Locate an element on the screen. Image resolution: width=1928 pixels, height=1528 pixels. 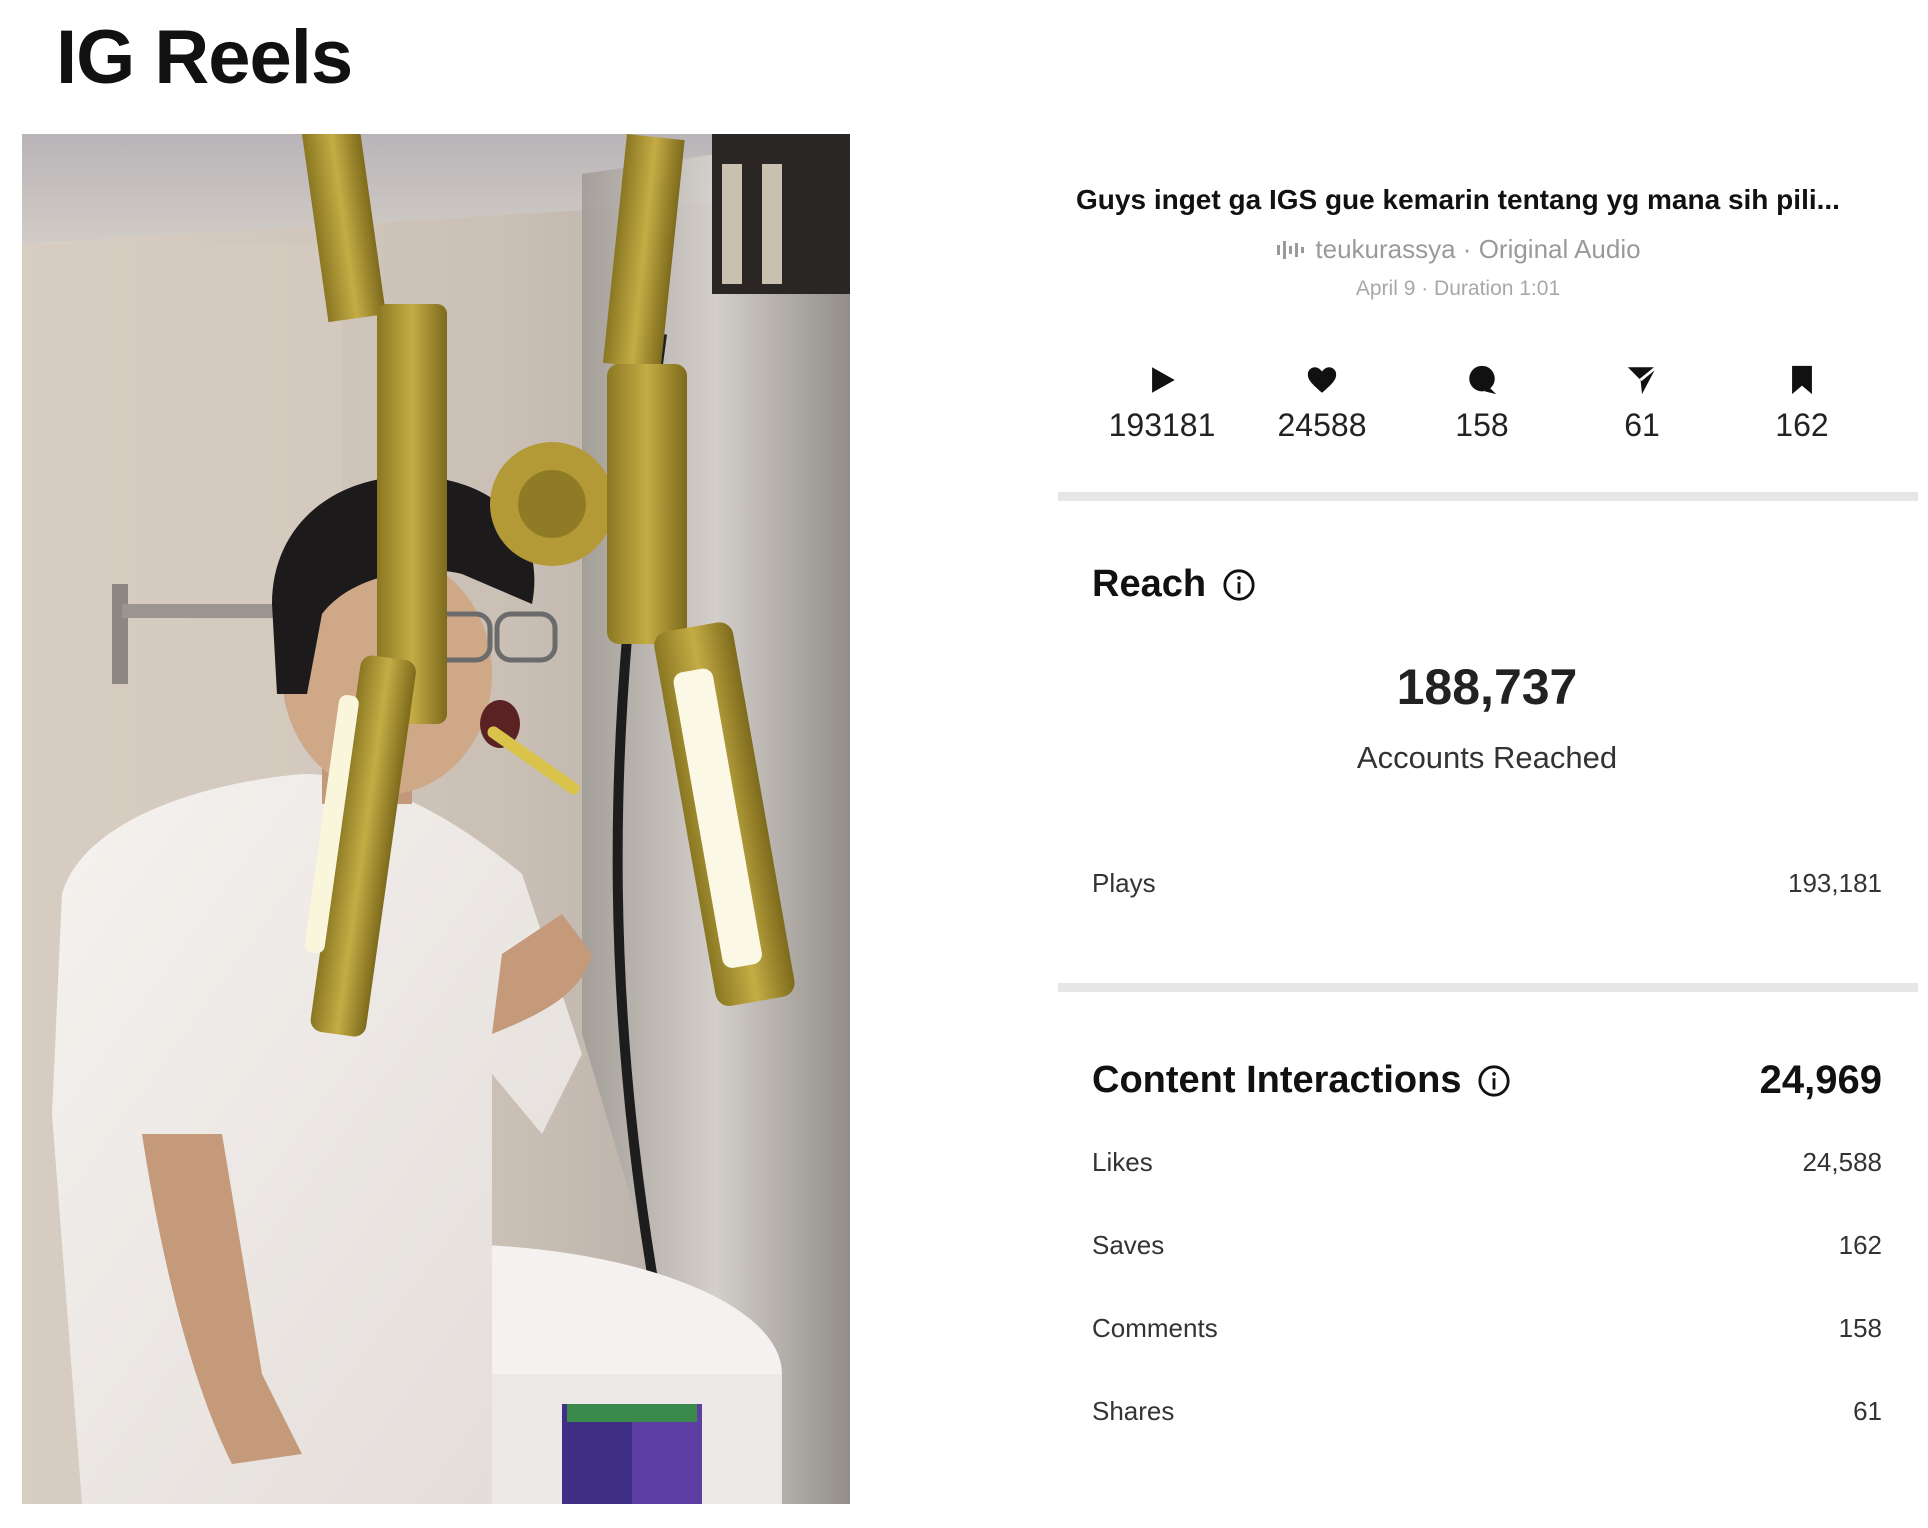
content-interactions-header: Content Interactions 24,969 is located at coordinates (1487, 1080).